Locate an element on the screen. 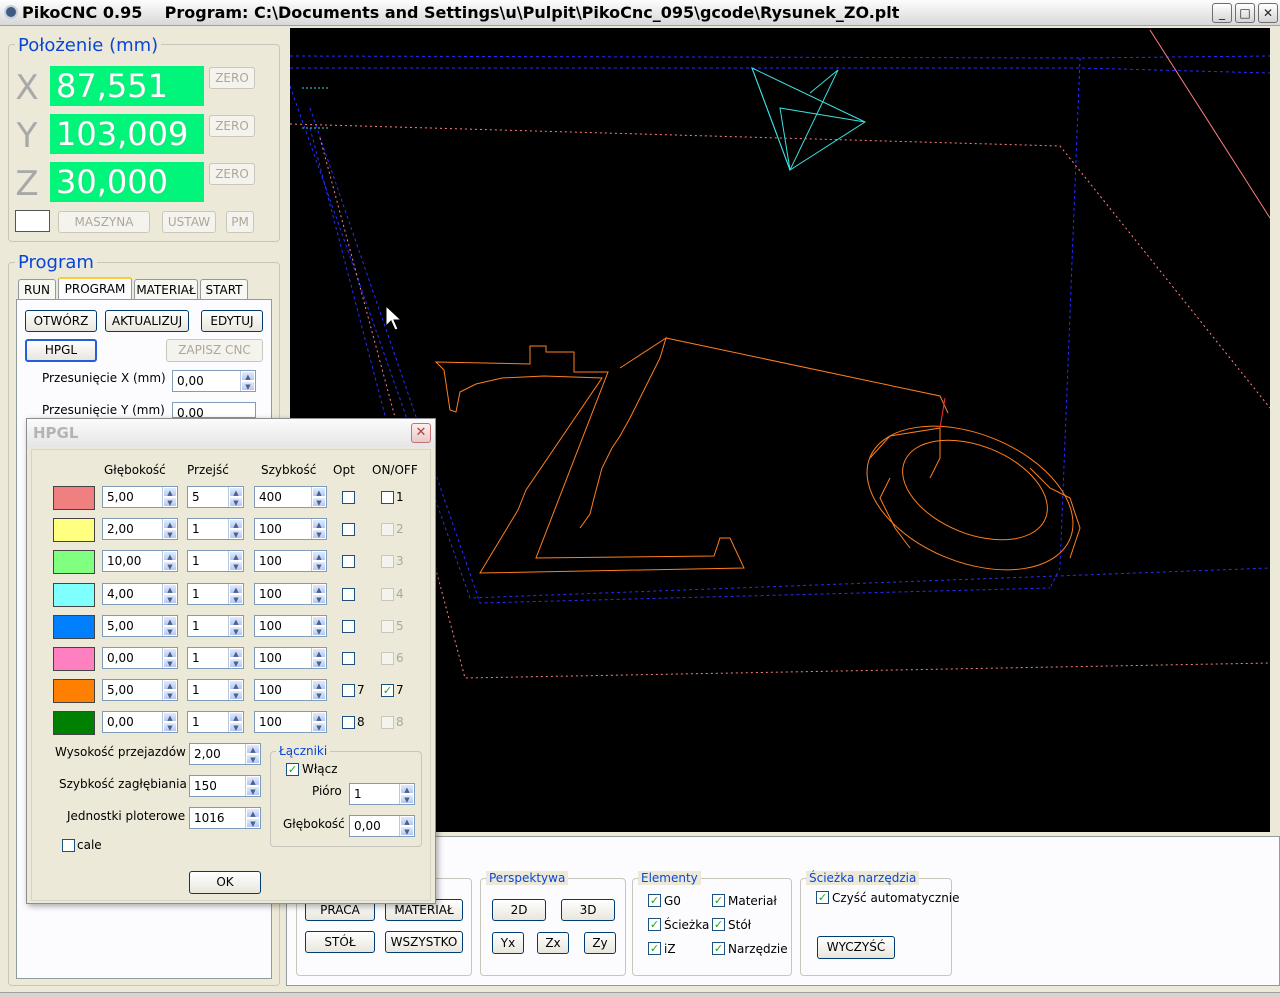  pen-2-on-checkbox is located at coordinates (387, 530).